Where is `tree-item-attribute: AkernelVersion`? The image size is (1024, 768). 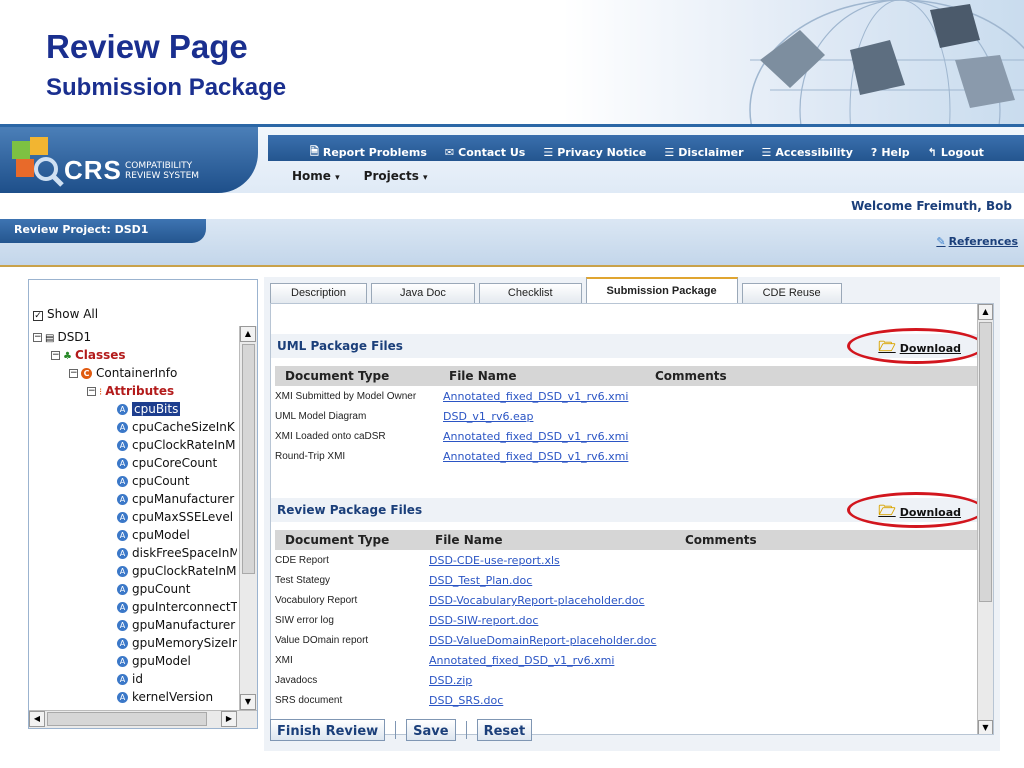 tree-item-attribute: AkernelVersion is located at coordinates (165, 697).